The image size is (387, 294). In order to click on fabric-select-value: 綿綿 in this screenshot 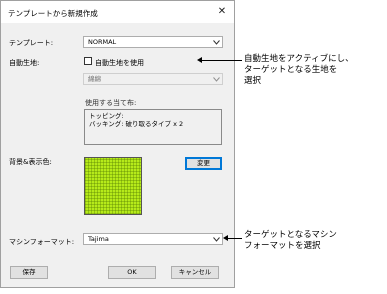, I will do `click(94, 79)`.